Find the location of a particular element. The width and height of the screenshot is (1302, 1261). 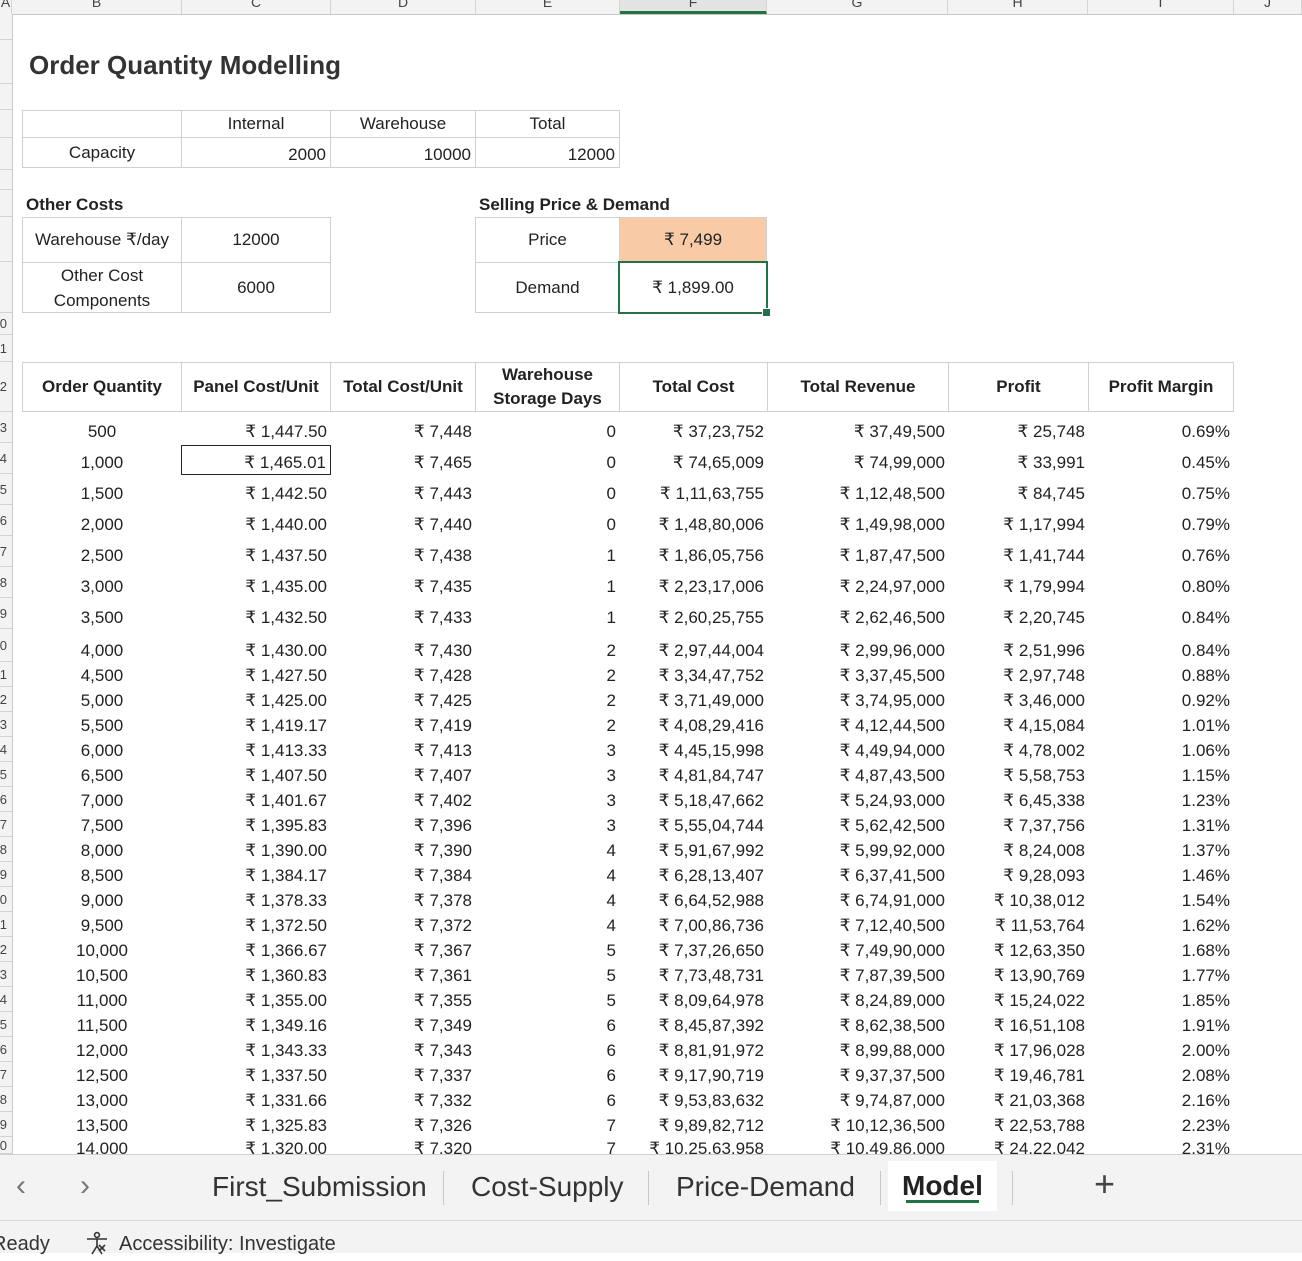

total-revenue-cell: ₹ 9,37,37,500 is located at coordinates (858, 1074).